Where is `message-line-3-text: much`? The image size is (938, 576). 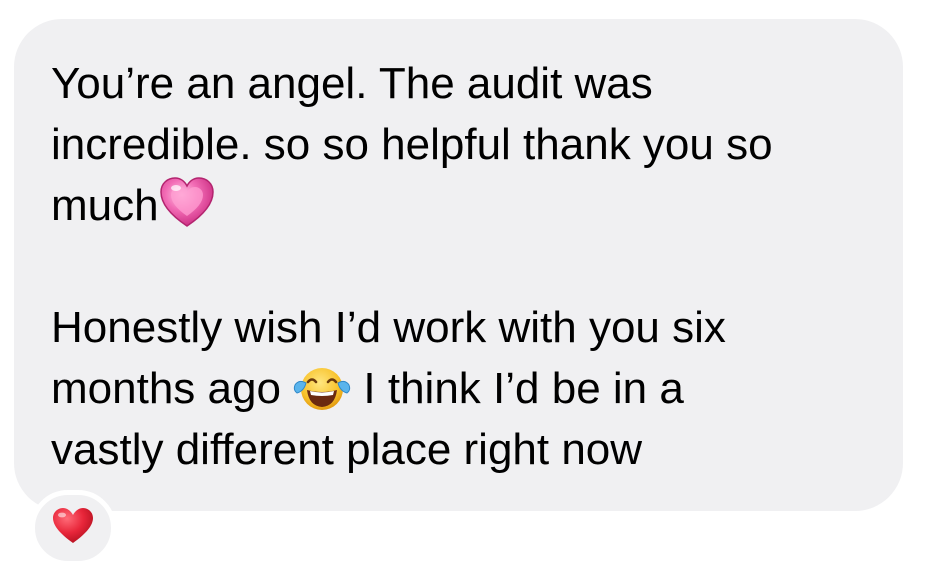 message-line-3-text: much is located at coordinates (105, 205).